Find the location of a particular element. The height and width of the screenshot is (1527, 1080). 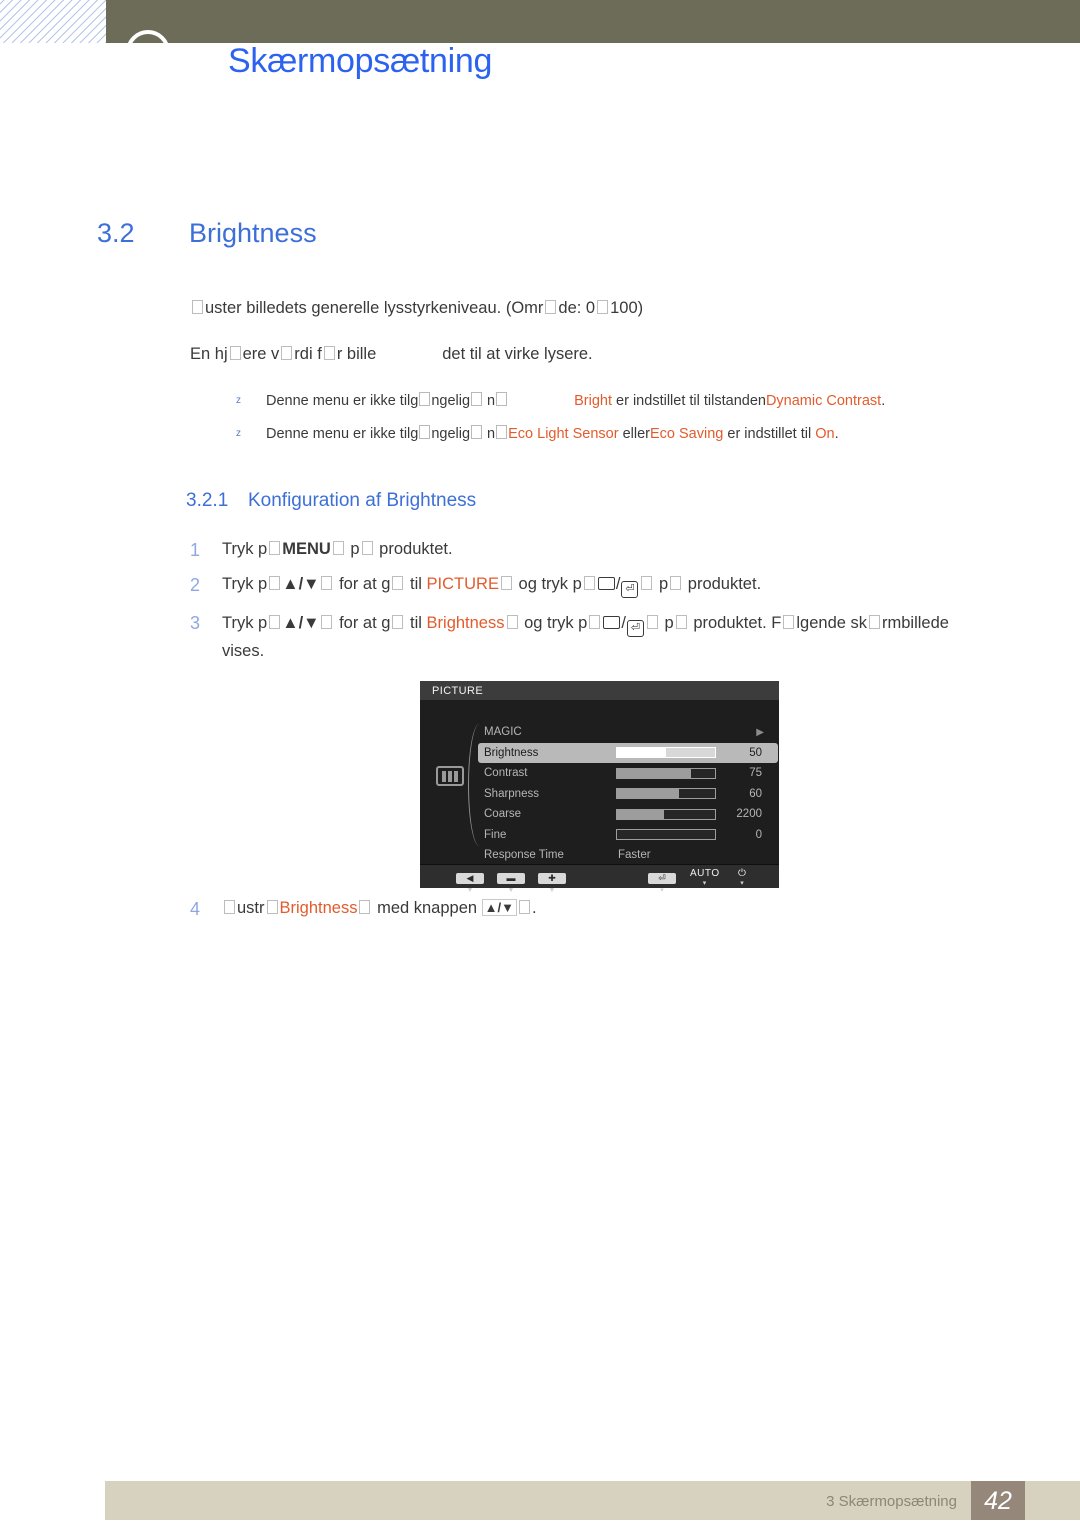

osd-row-sharpness: Sharpness 60 is located at coordinates (628, 794).